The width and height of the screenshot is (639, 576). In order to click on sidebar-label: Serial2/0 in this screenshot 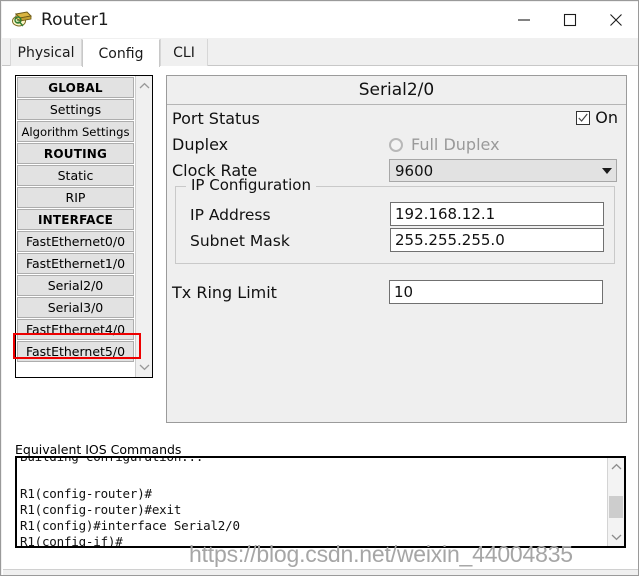, I will do `click(75, 285)`.